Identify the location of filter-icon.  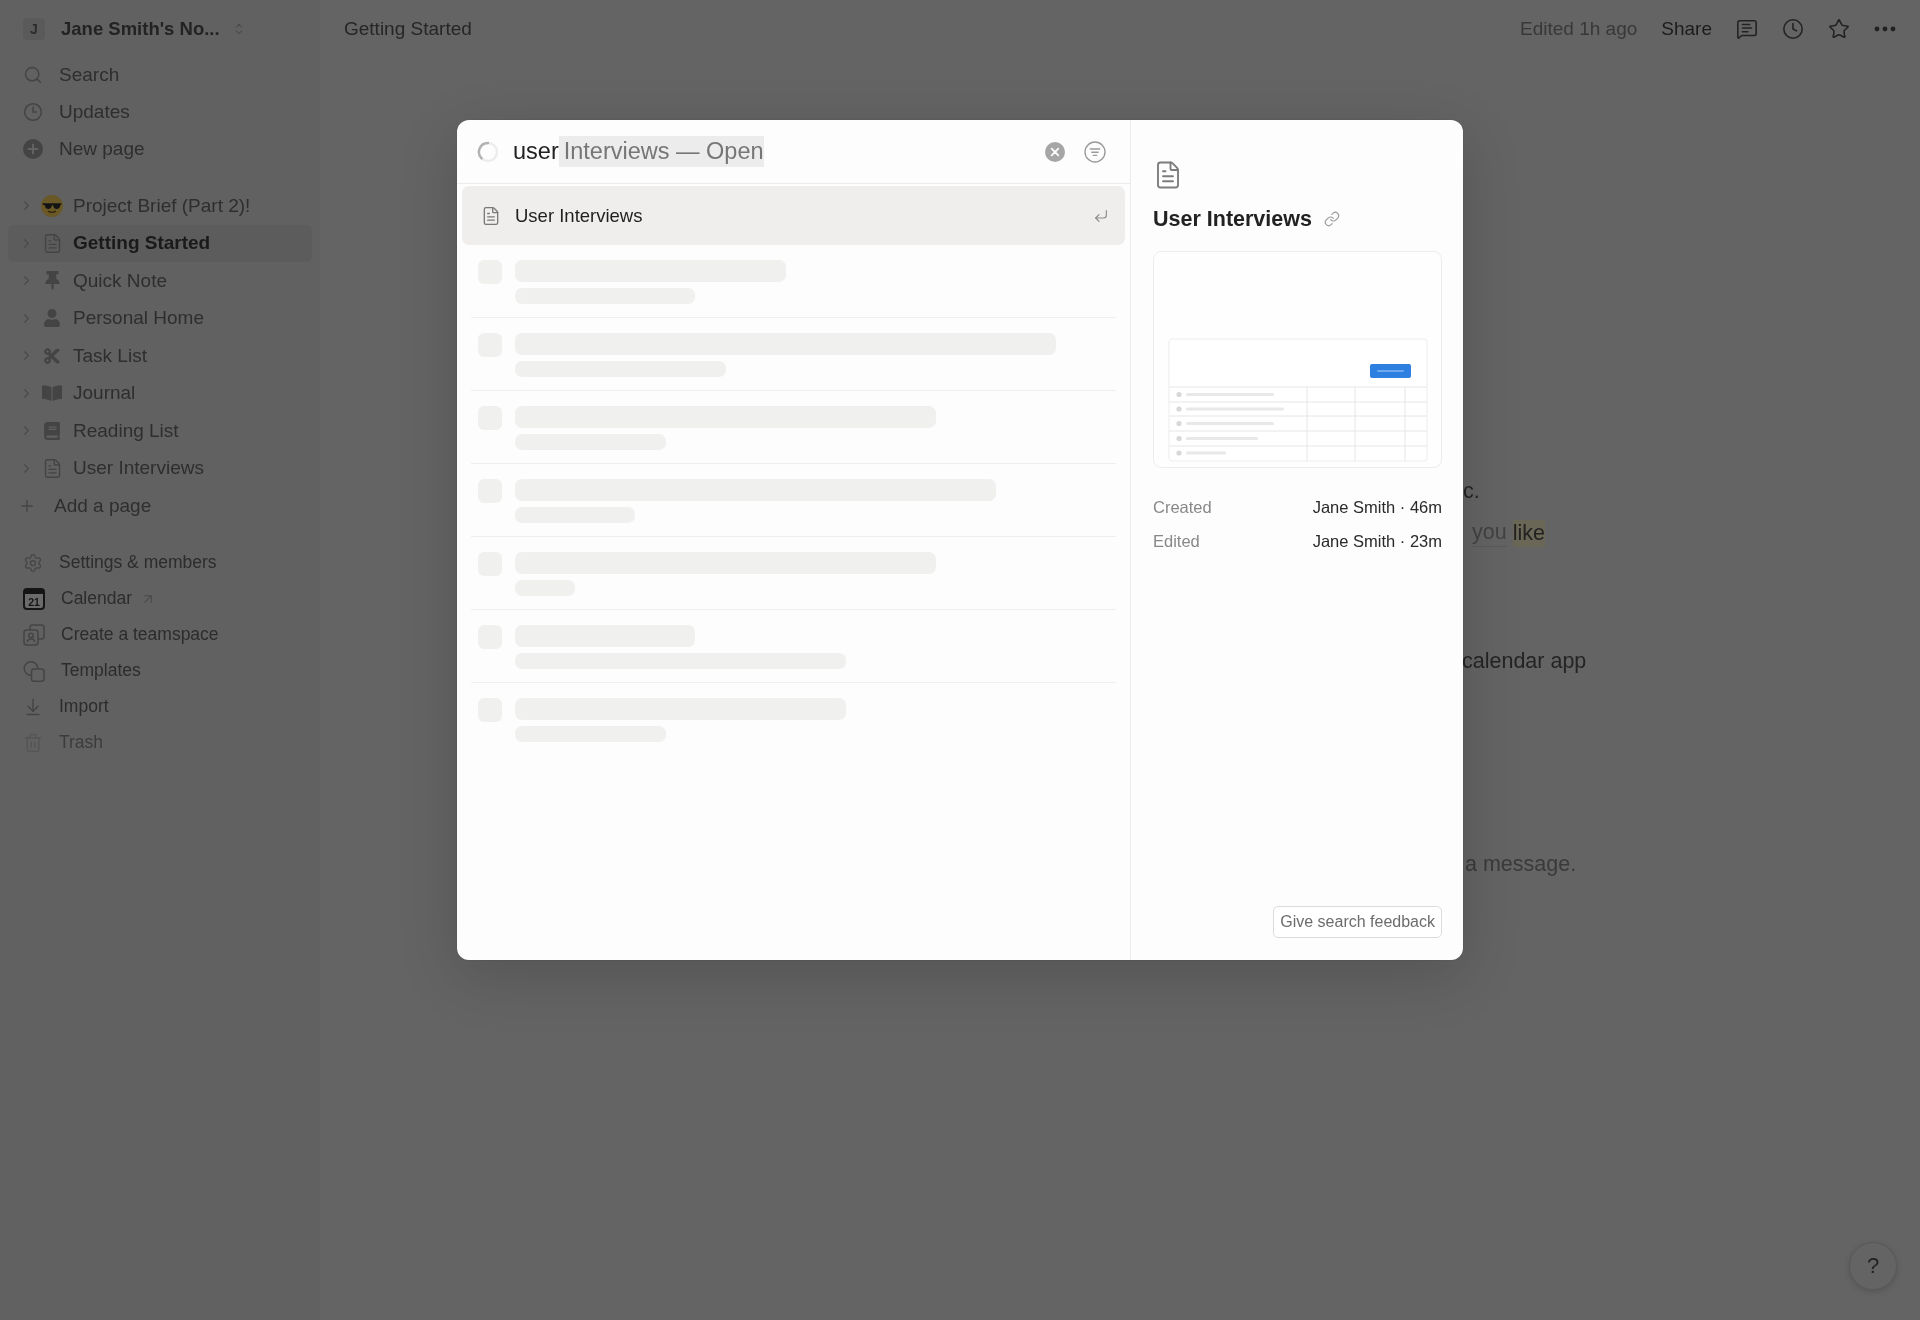
(1095, 151).